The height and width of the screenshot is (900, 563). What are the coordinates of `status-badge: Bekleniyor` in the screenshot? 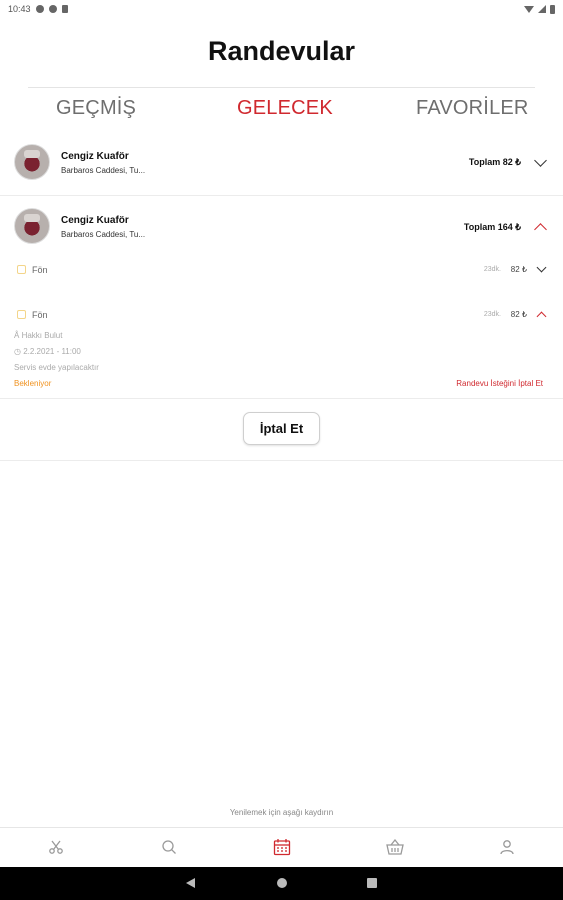 It's located at (33, 383).